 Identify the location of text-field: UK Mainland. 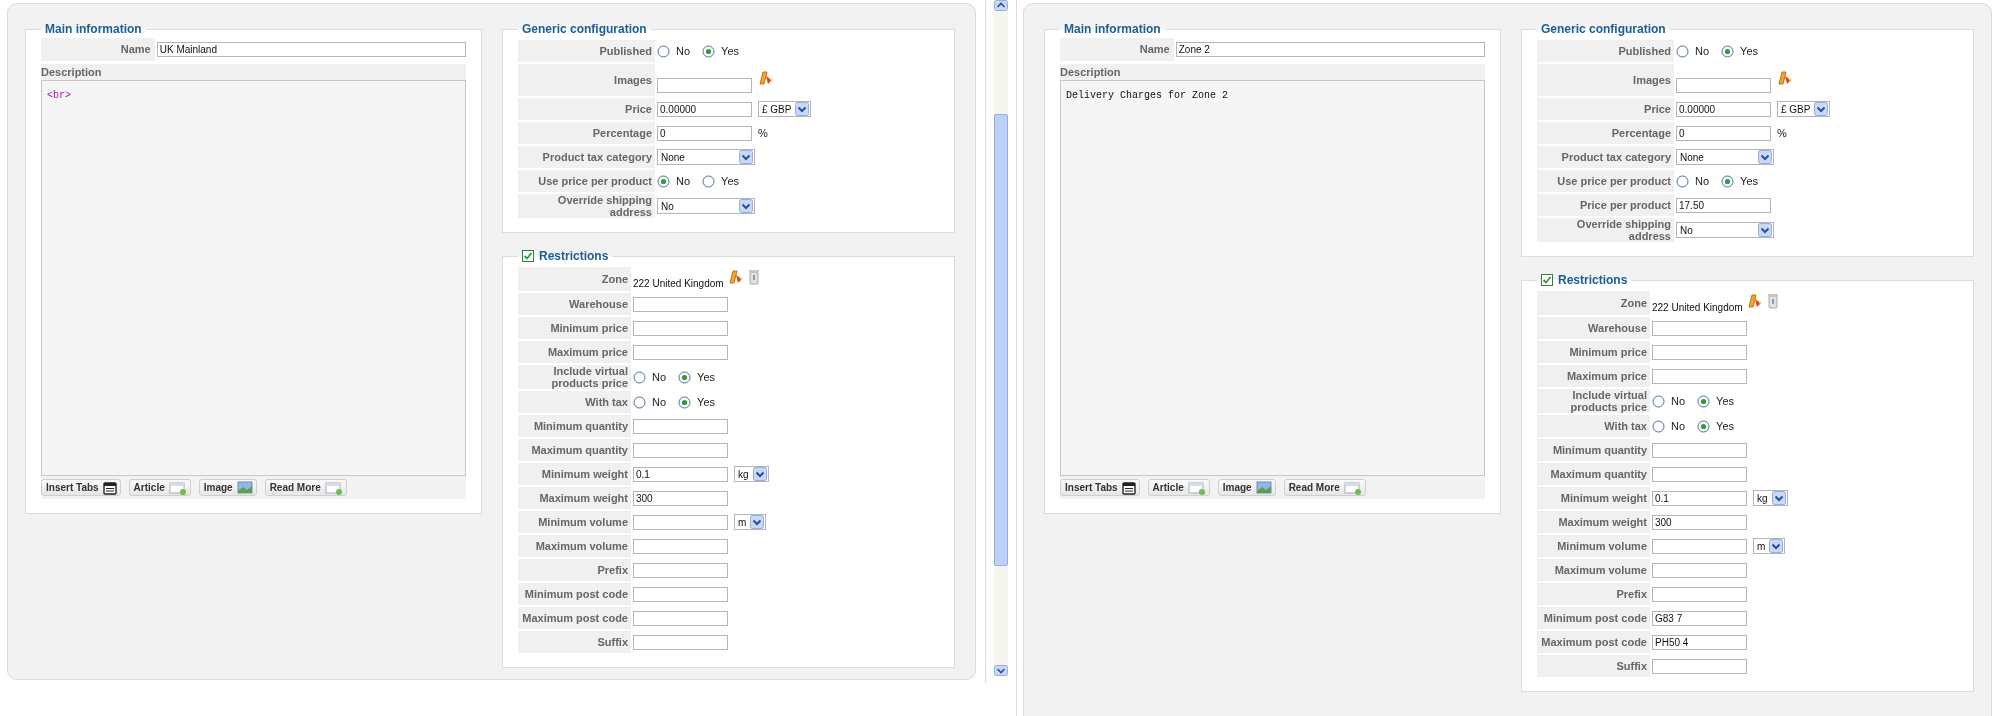
(311, 49).